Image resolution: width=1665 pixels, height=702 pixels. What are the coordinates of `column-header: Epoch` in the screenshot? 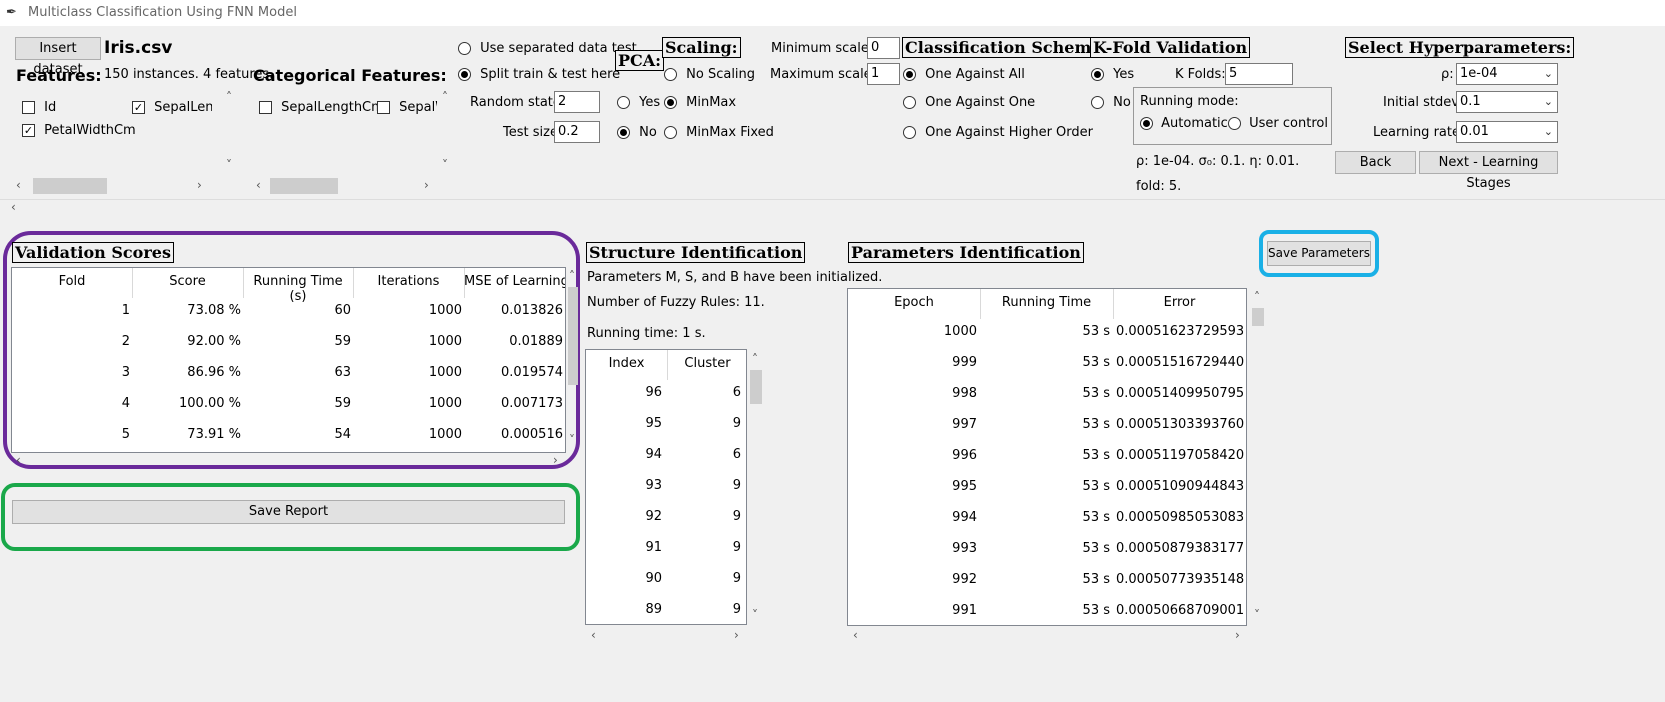 It's located at (914, 302).